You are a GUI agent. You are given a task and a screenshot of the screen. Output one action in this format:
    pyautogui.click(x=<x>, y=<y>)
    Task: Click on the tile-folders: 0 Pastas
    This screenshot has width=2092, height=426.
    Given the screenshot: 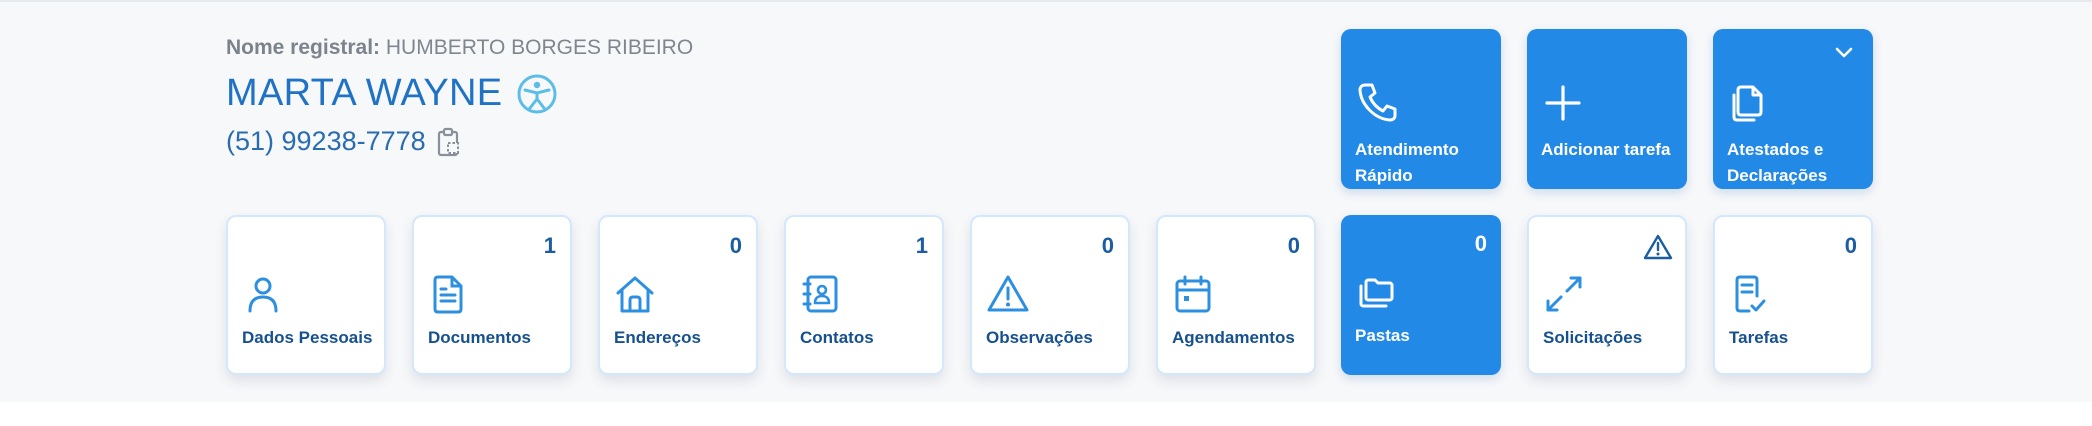 What is the action you would take?
    pyautogui.click(x=1421, y=295)
    